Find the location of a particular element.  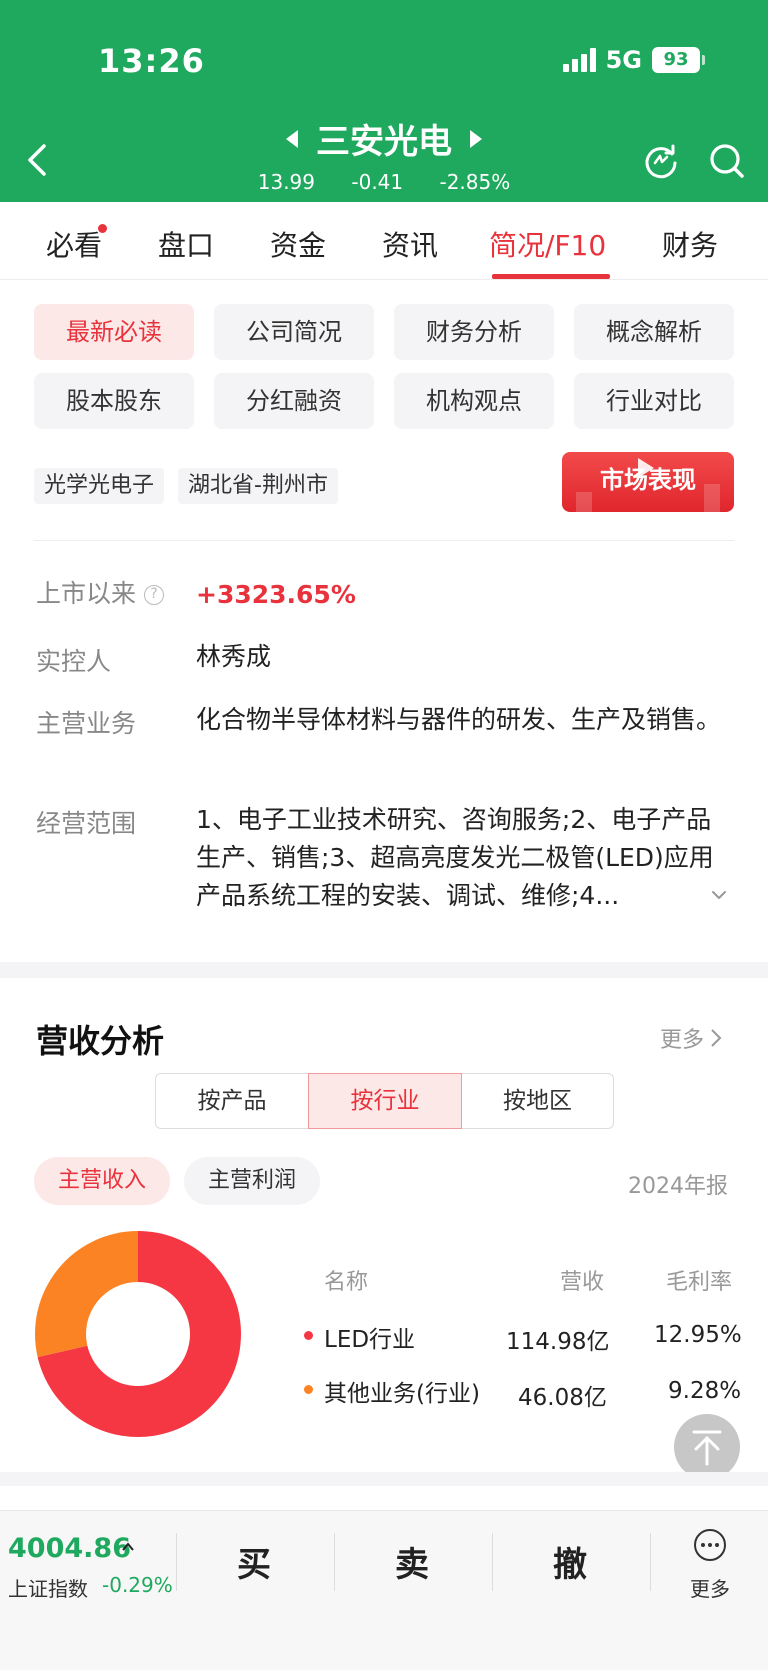

buy-button: 买 is located at coordinates (254, 1561).